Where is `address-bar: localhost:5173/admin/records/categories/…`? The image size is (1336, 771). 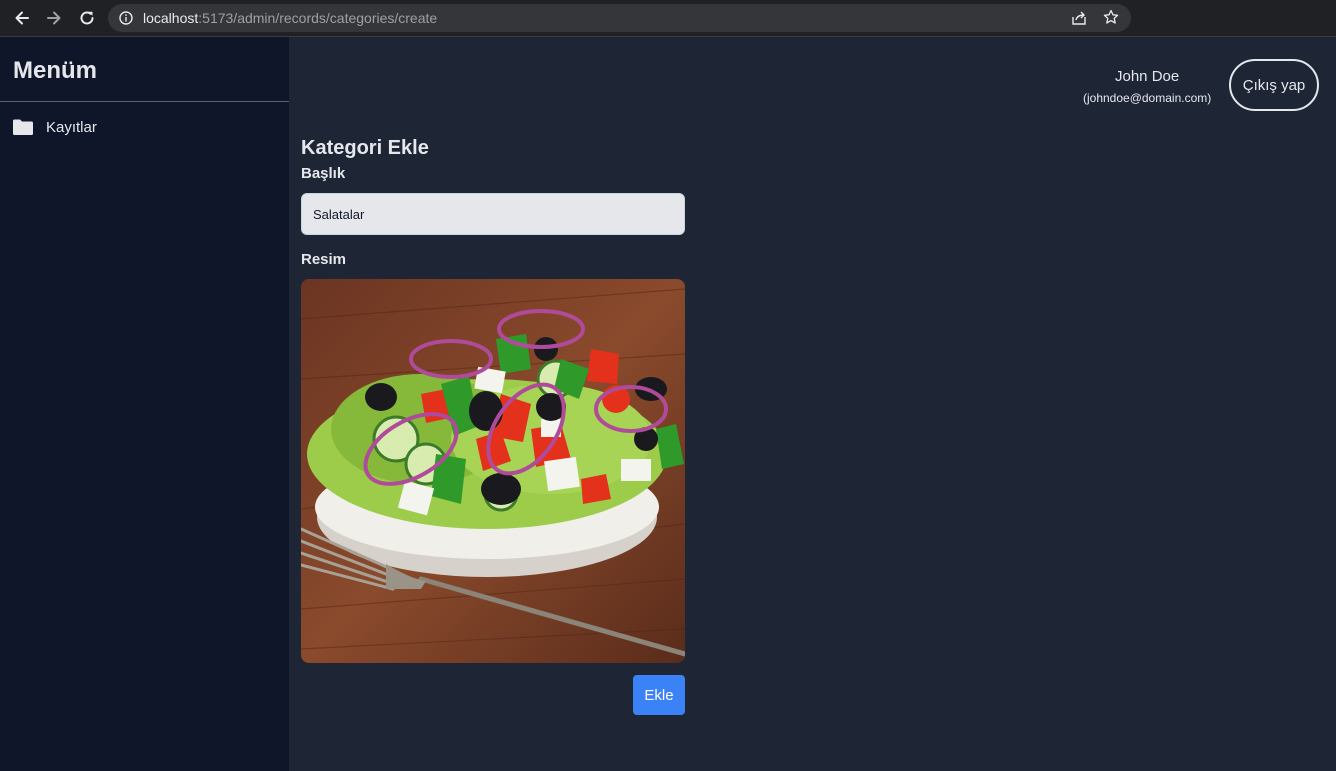
address-bar: localhost:5173/admin/records/categories/… is located at coordinates (619, 18).